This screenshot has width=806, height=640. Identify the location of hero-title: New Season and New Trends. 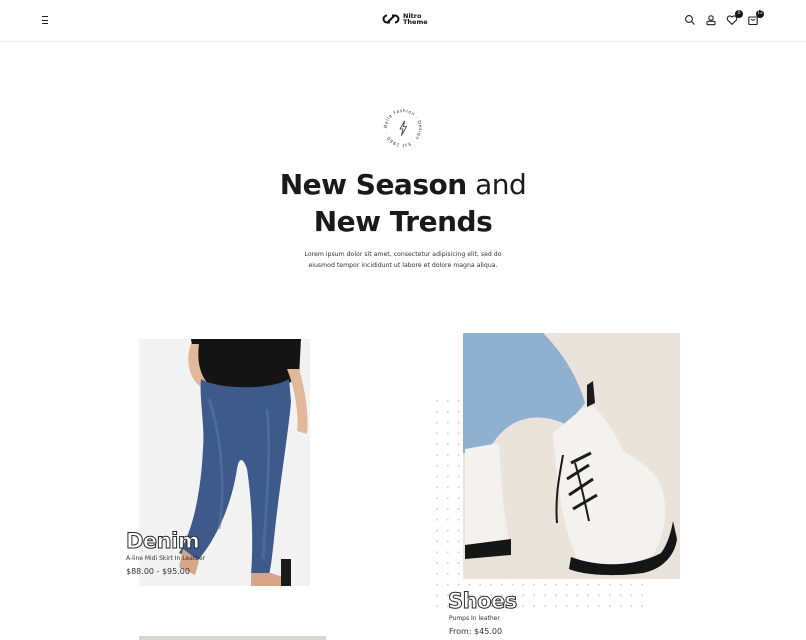
(403, 203).